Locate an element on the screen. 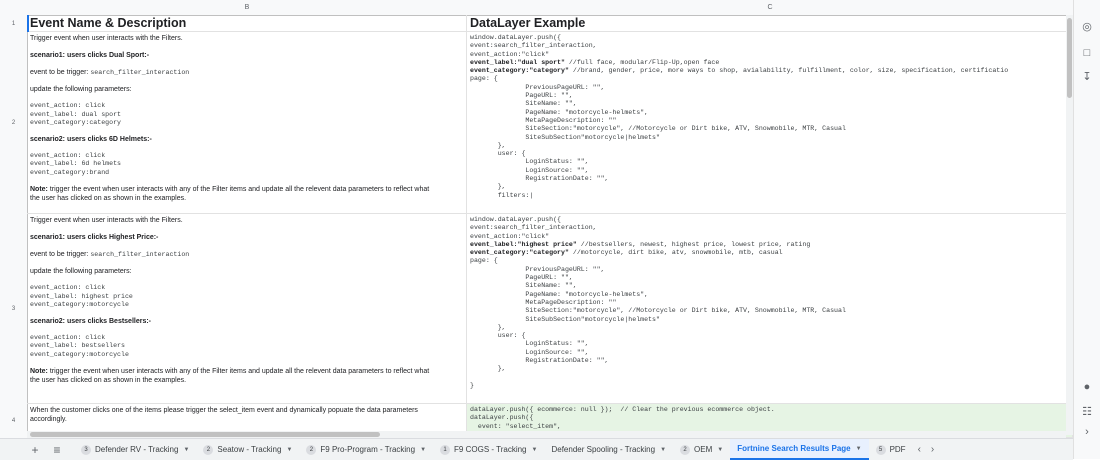  explore-icon: ◎ is located at coordinates (1087, 27).